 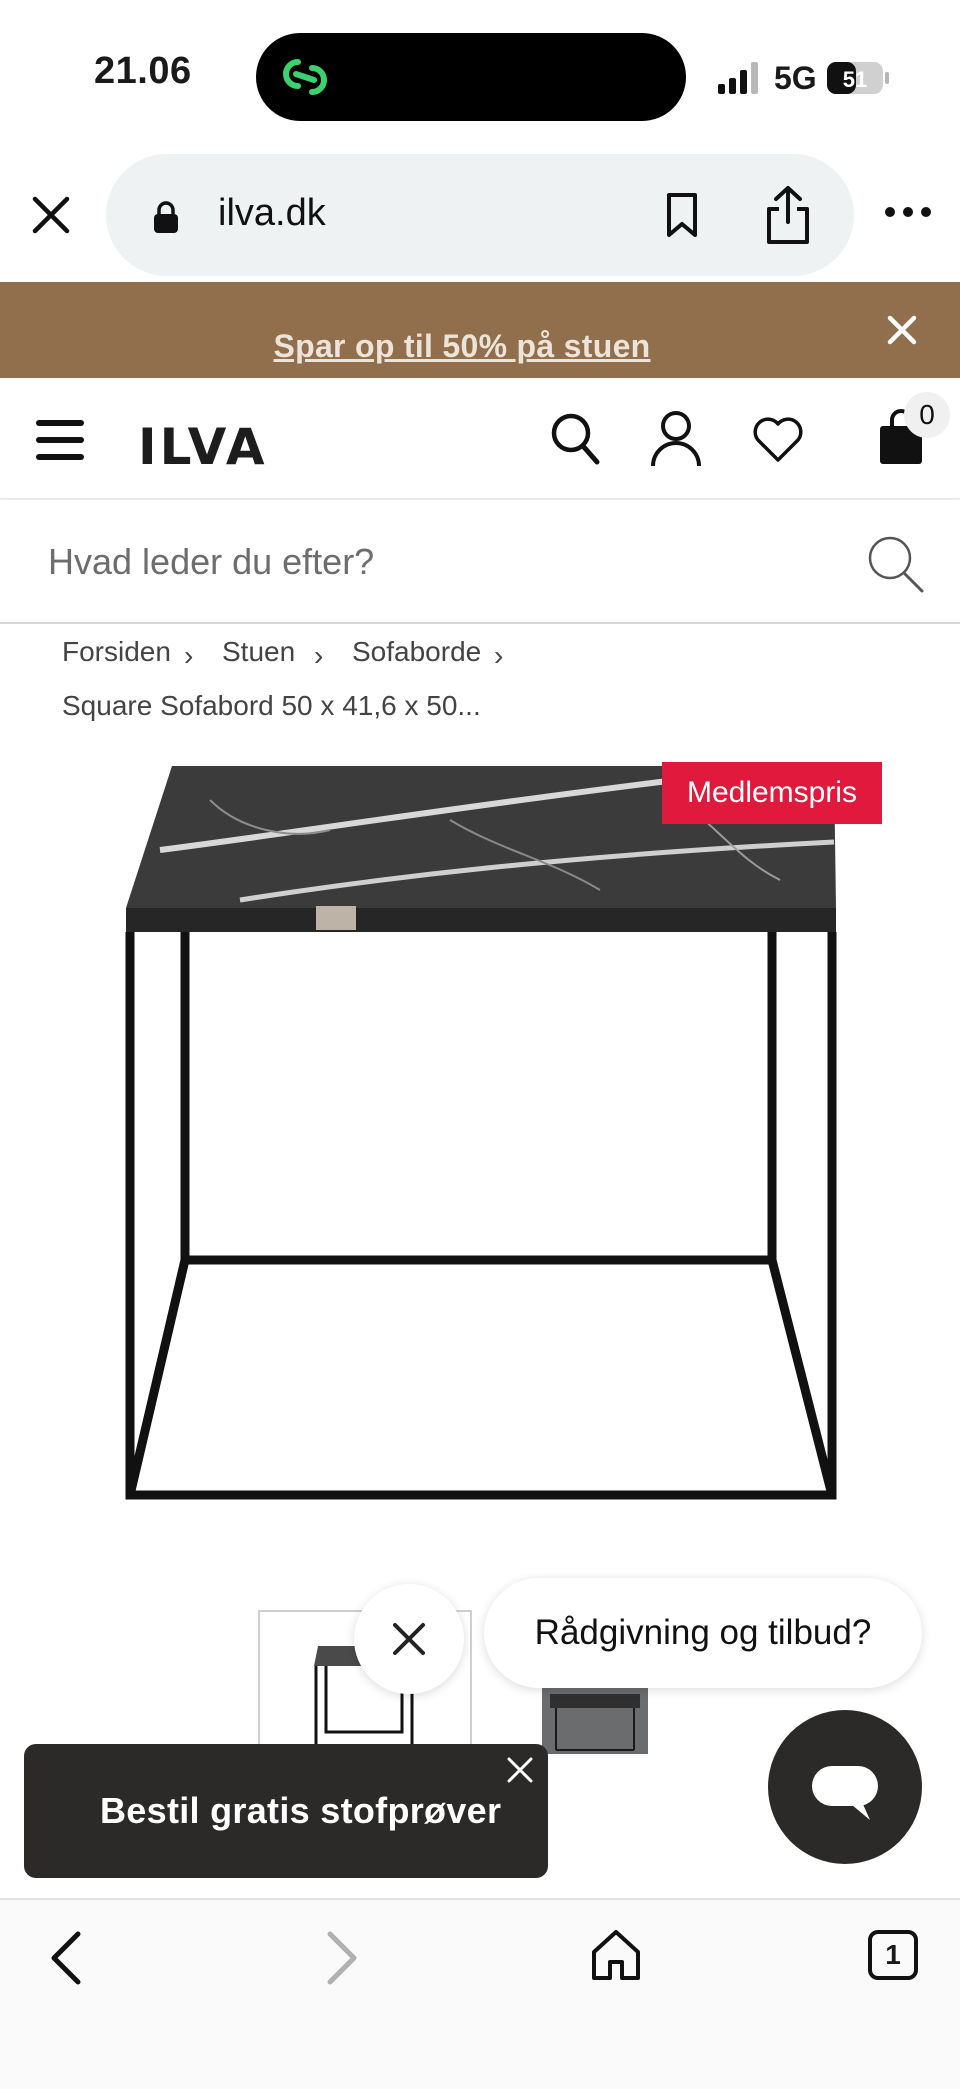 I want to click on member-price-badge: Medlemspris, so click(x=772, y=793).